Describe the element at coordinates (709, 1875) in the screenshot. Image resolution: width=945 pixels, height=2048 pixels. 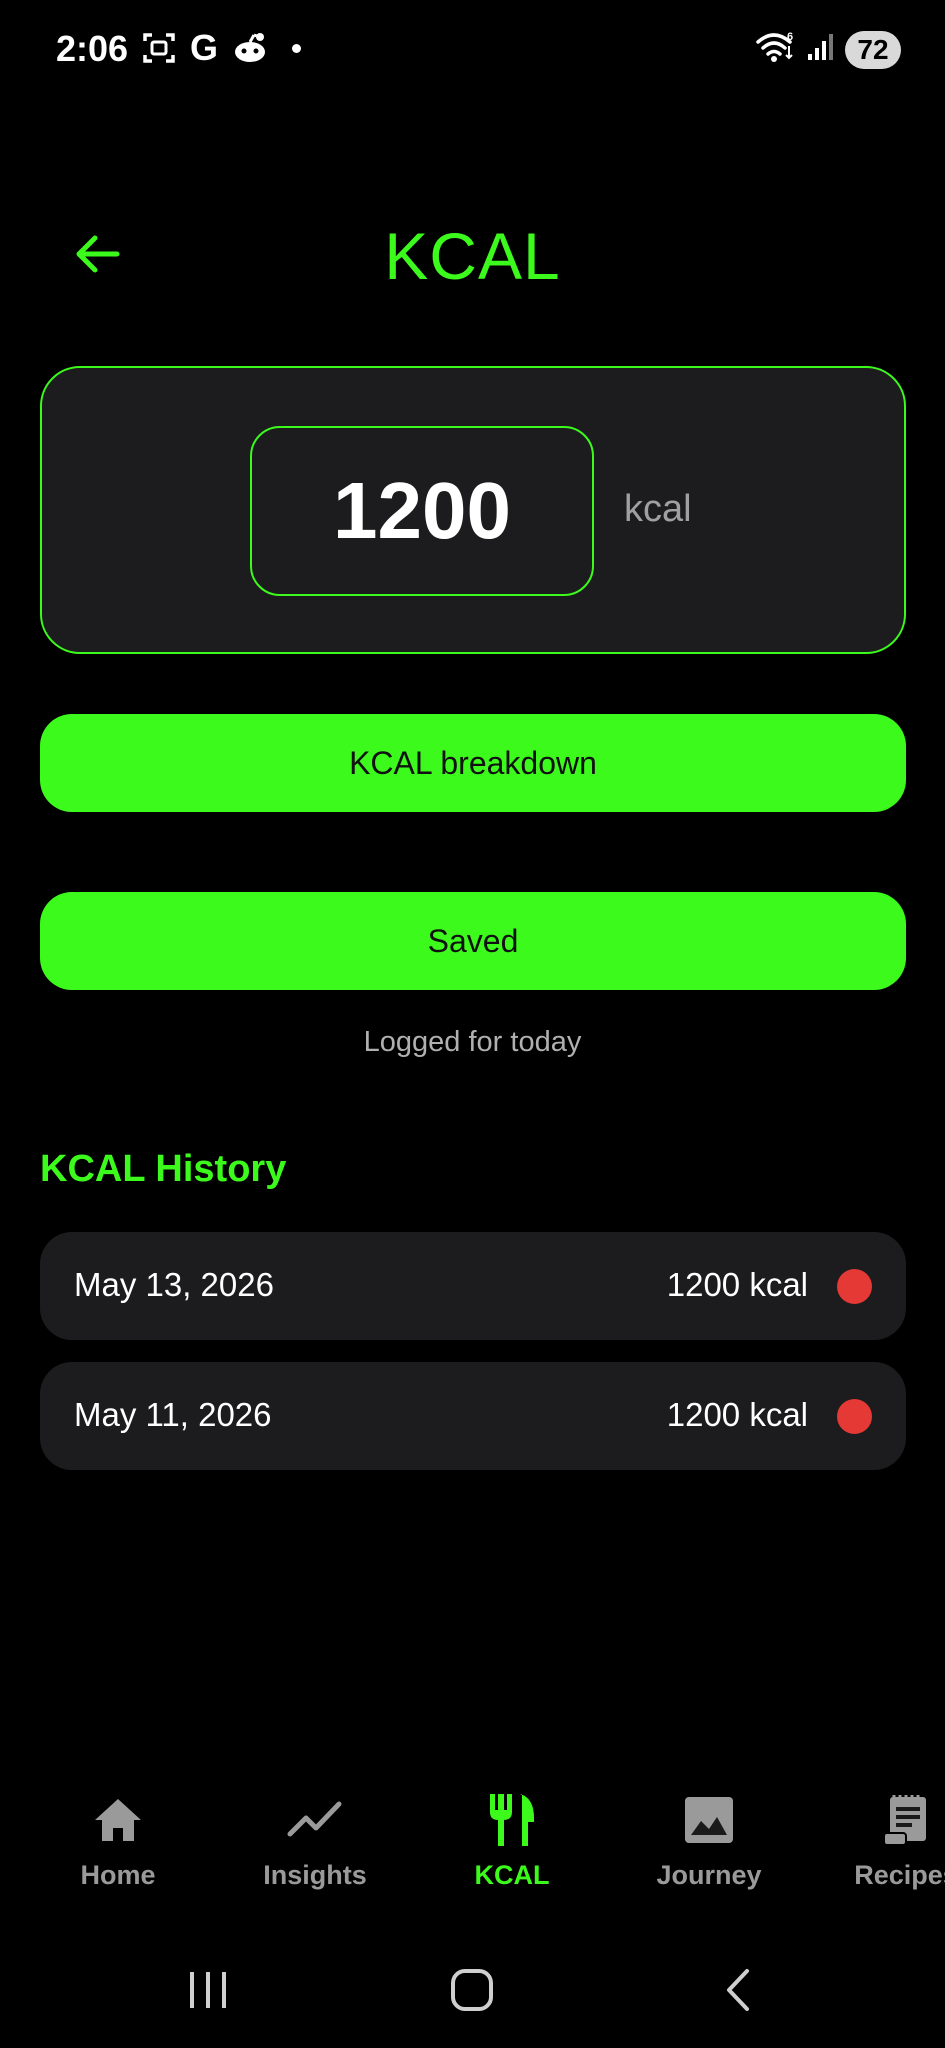
I see `nav-label: Journey` at that location.